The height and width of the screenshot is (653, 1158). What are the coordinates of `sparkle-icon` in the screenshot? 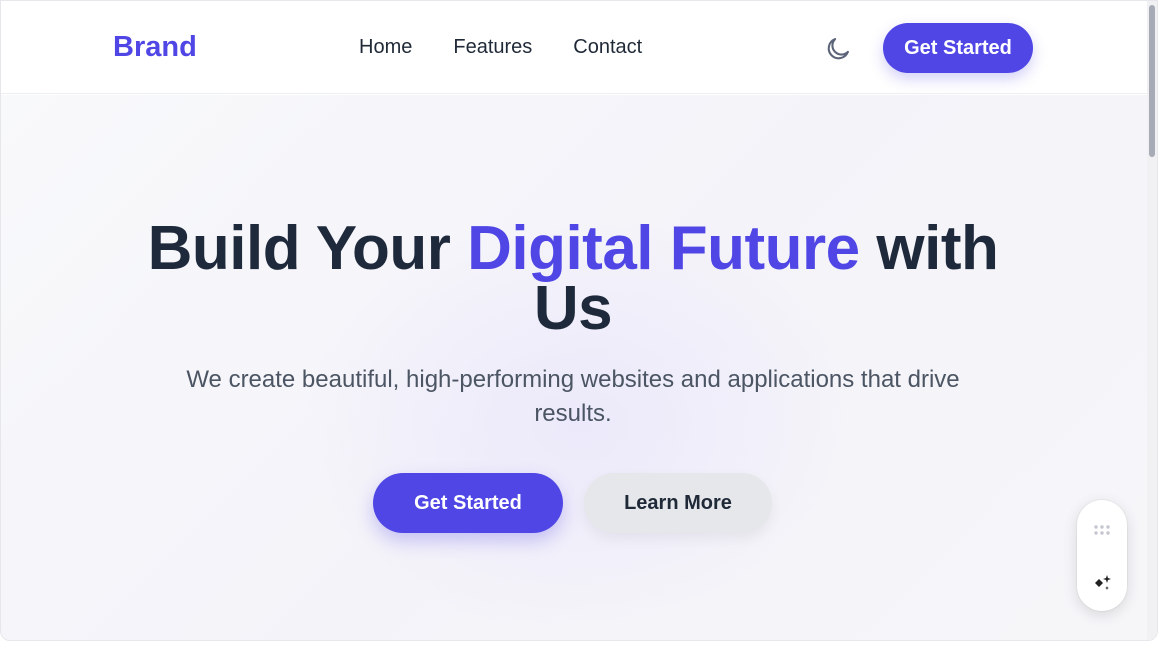 It's located at (1102, 583).